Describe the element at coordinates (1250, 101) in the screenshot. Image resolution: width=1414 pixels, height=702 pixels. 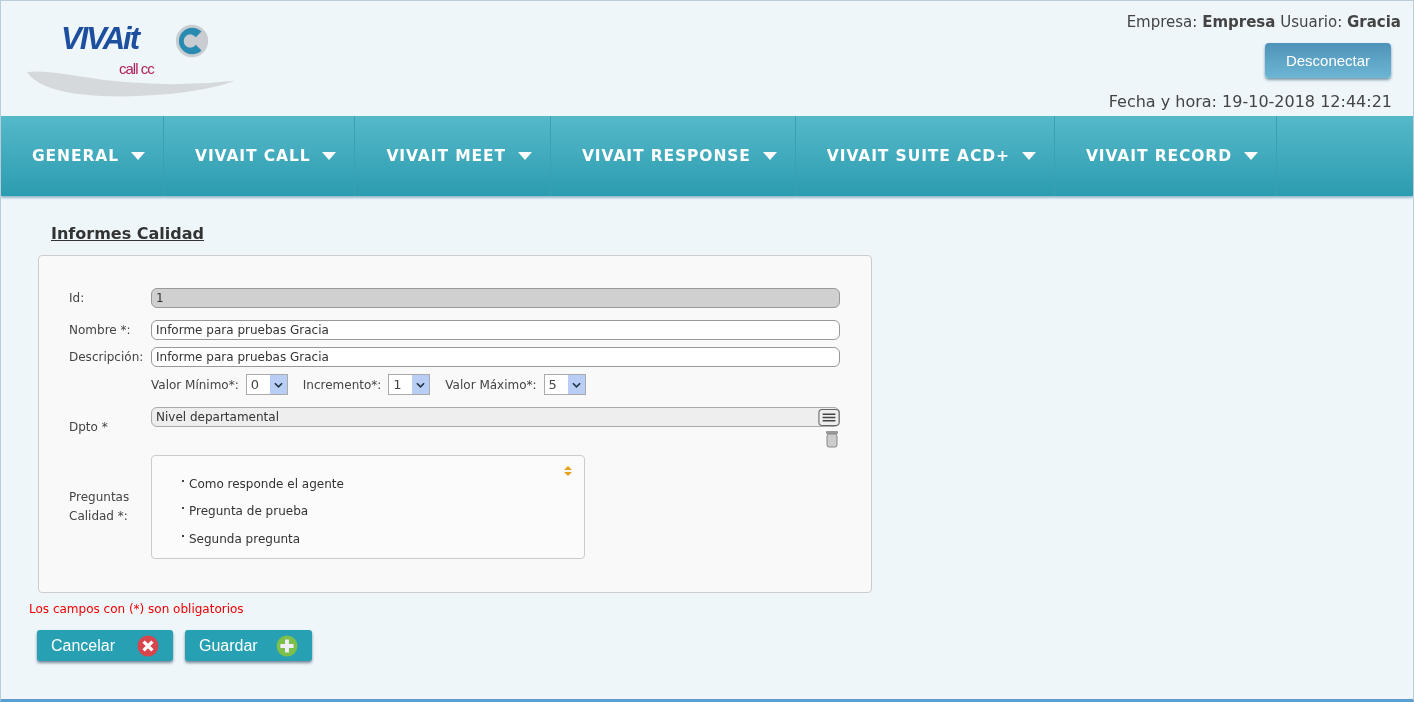
I see `date-time: Fecha y hora: 19-10-2018 12:44:21` at that location.